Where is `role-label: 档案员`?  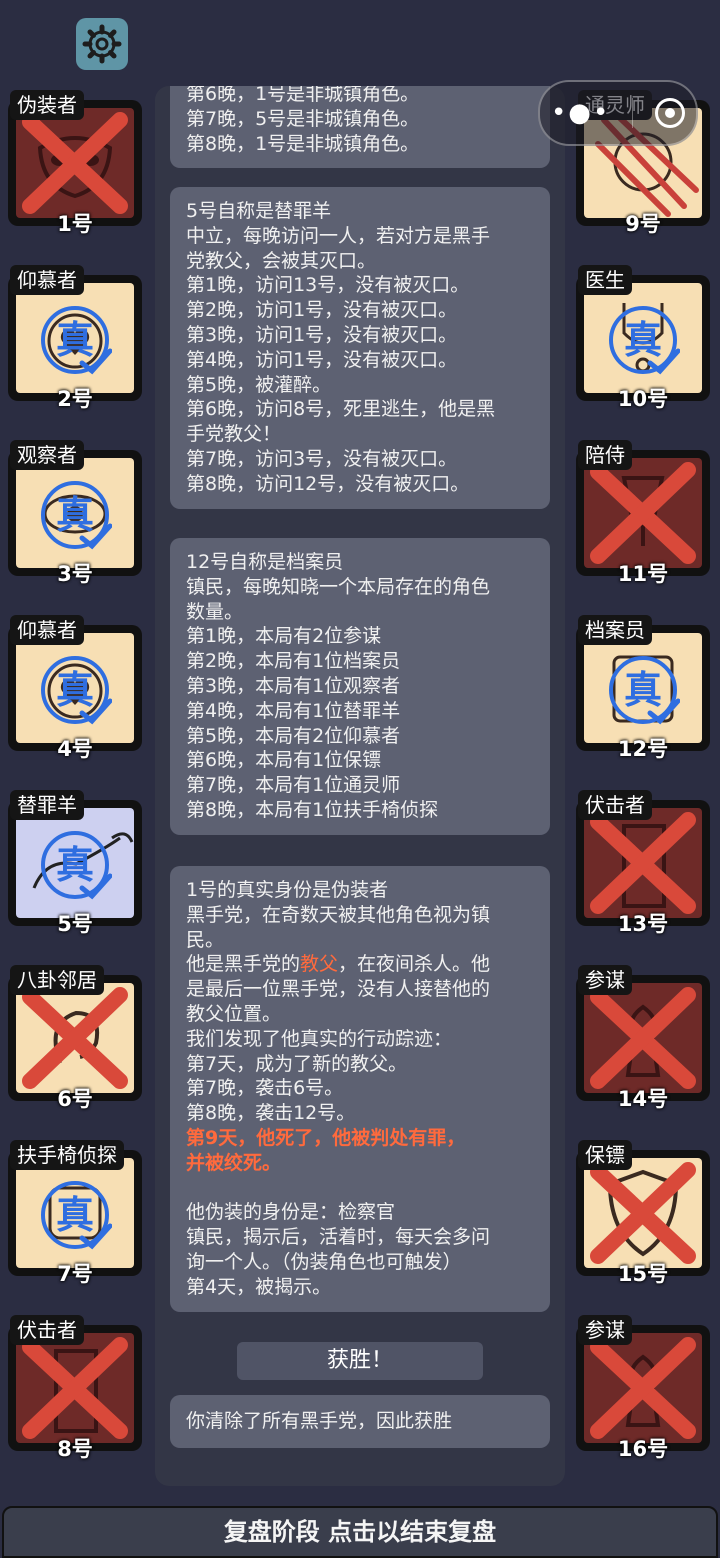
role-label: 档案员 is located at coordinates (615, 630).